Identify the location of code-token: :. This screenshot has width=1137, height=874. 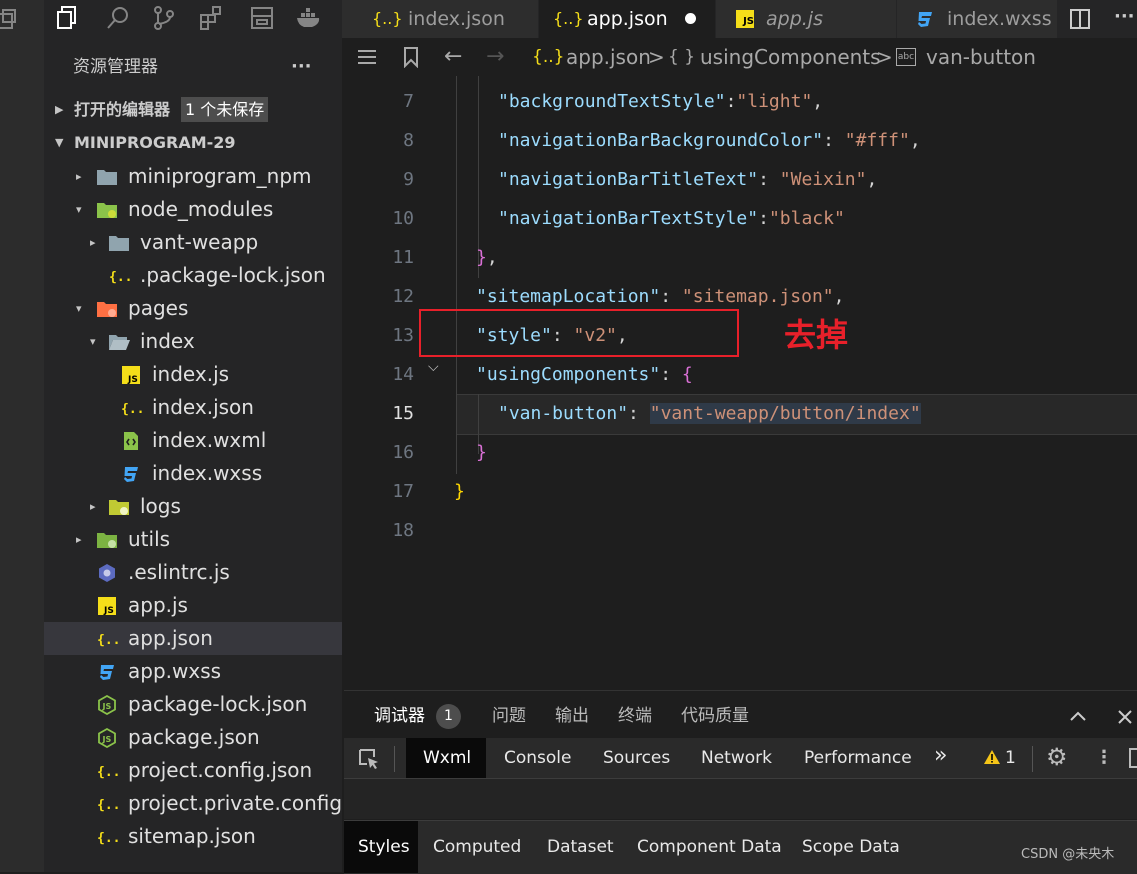
(639, 413).